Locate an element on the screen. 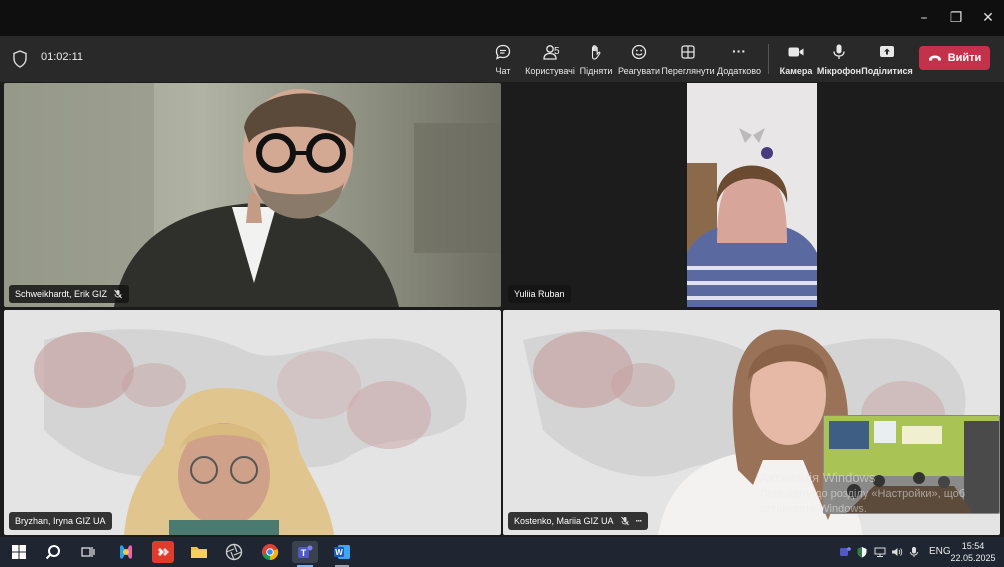 Image resolution: width=1004 pixels, height=567 pixels. browser-button is located at coordinates (234, 552).